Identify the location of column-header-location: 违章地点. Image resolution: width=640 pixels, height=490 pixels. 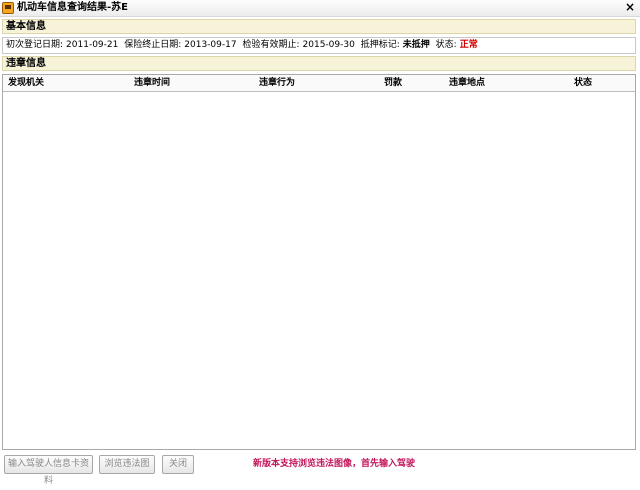
(465, 83).